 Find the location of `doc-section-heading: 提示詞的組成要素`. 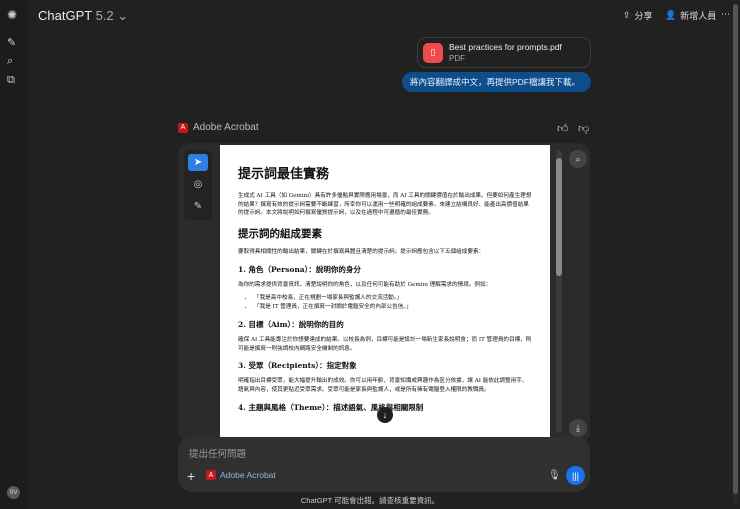

doc-section-heading: 提示詞的組成要素 is located at coordinates (280, 233).